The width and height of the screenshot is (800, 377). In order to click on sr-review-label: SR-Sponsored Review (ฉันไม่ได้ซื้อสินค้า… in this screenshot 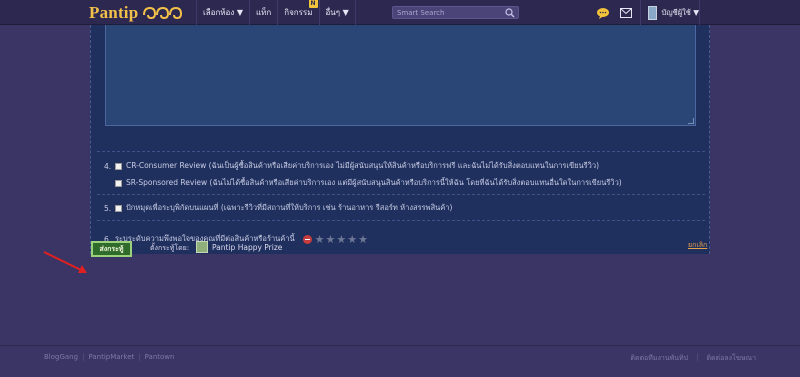, I will do `click(374, 182)`.